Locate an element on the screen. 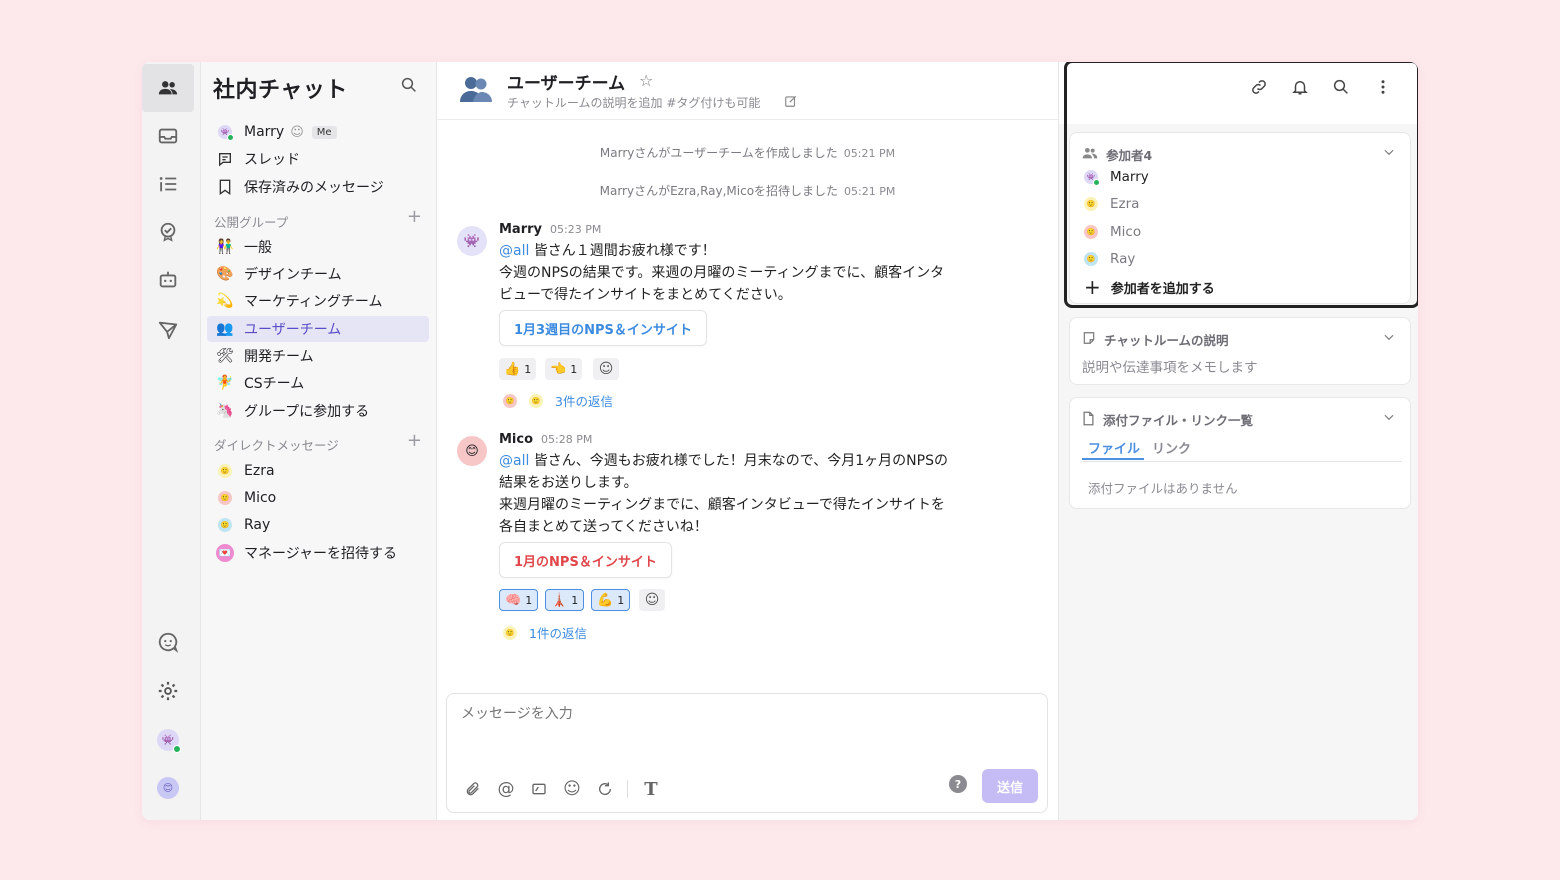 This screenshot has width=1560, height=880. sidebar-item-label: ユーザーチーム is located at coordinates (293, 330).